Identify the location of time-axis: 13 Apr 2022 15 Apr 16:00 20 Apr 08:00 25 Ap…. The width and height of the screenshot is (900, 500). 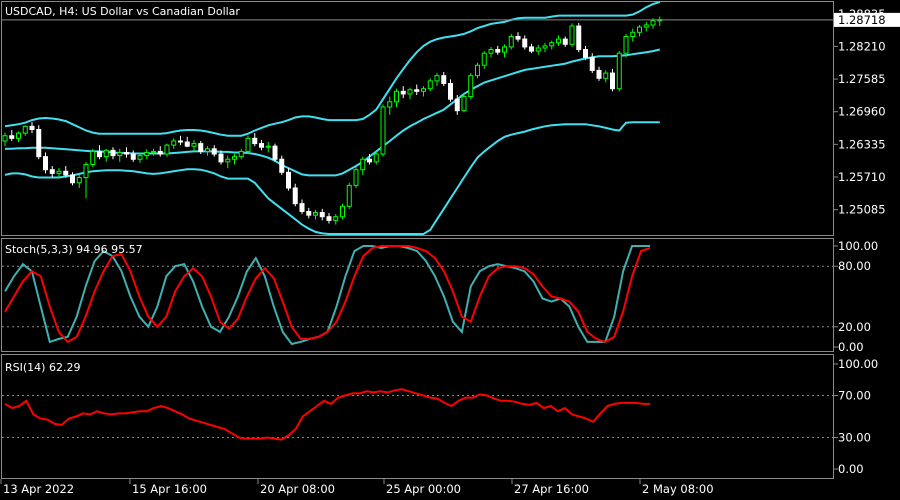
(357, 487).